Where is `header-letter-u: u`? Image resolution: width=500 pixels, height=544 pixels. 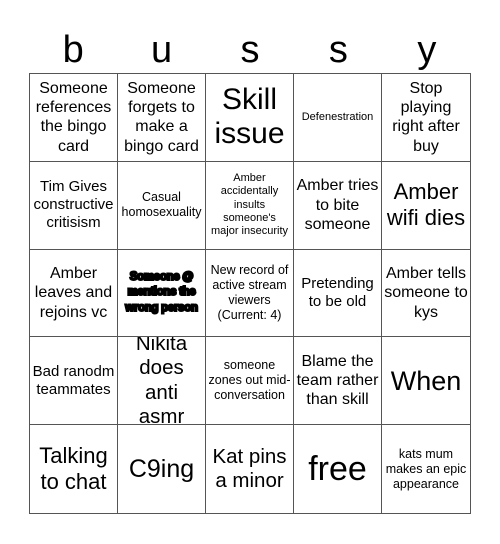 header-letter-u: u is located at coordinates (162, 50).